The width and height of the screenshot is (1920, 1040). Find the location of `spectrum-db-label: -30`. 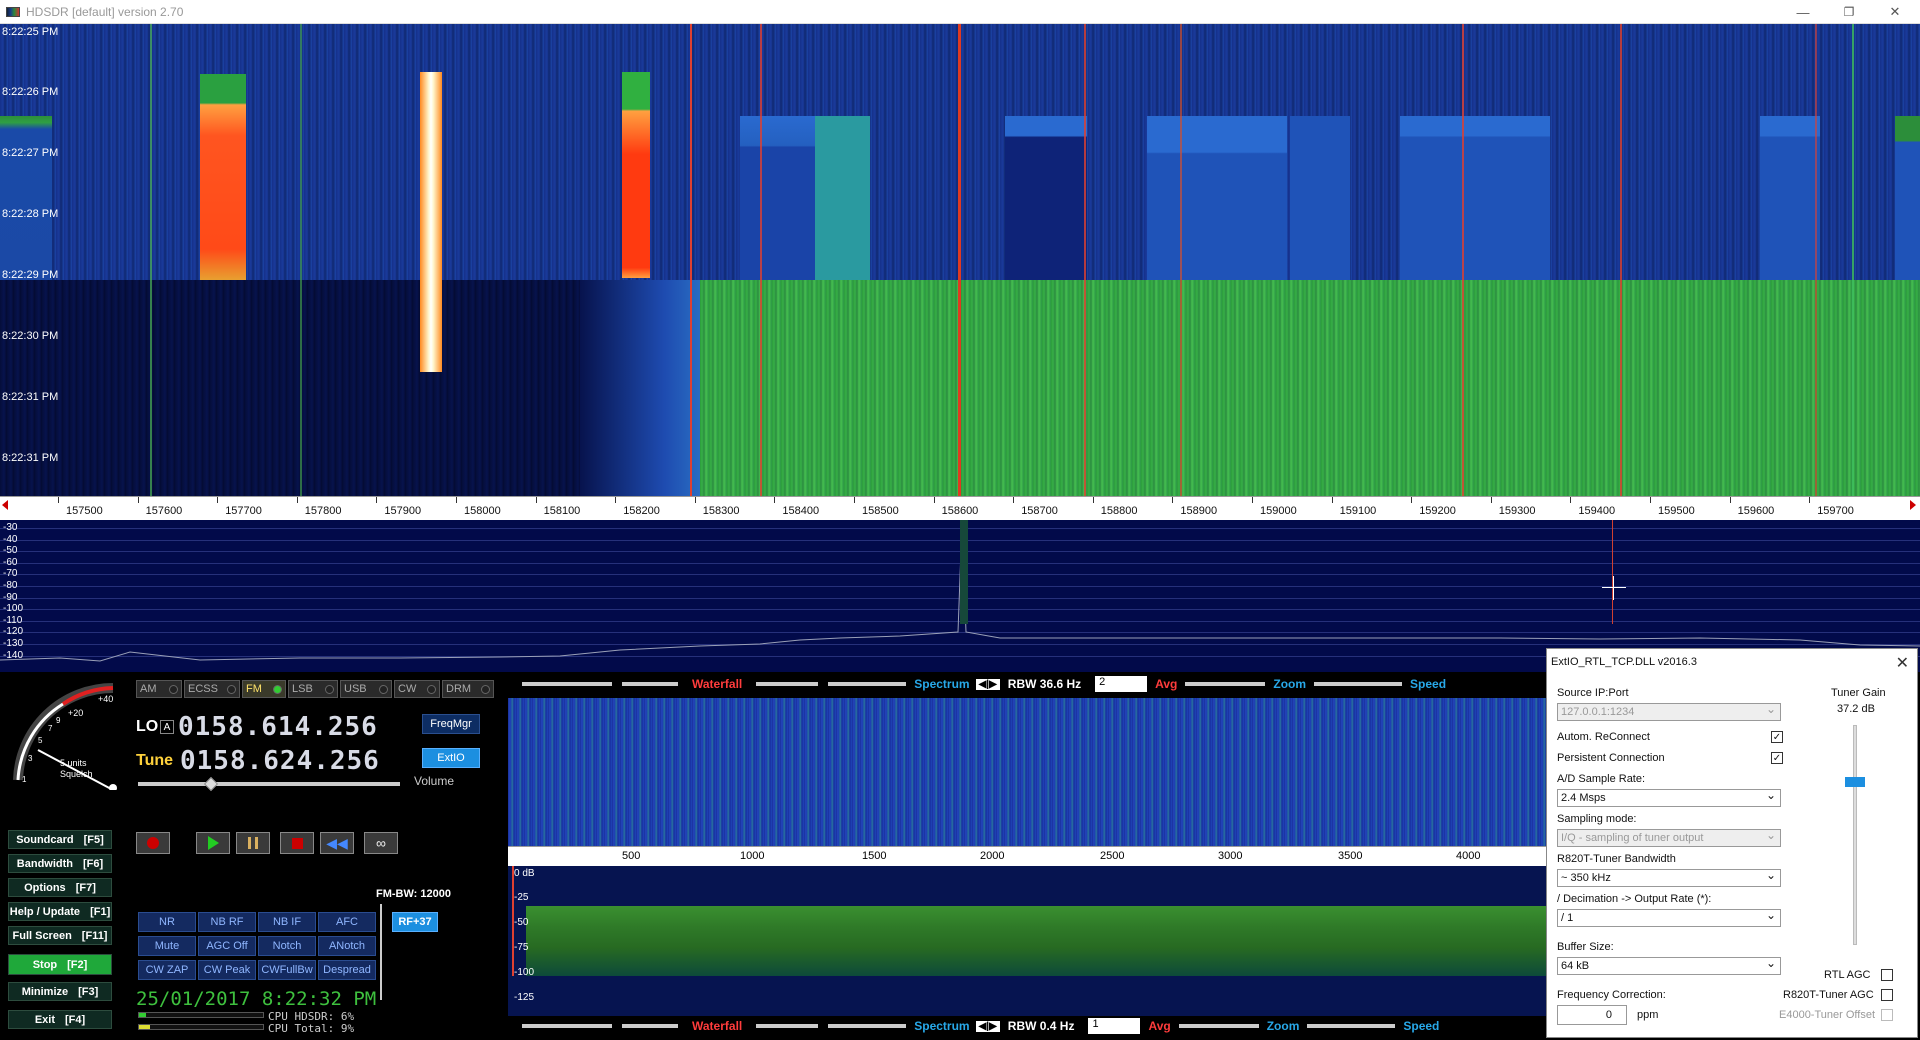

spectrum-db-label: -30 is located at coordinates (10, 527).